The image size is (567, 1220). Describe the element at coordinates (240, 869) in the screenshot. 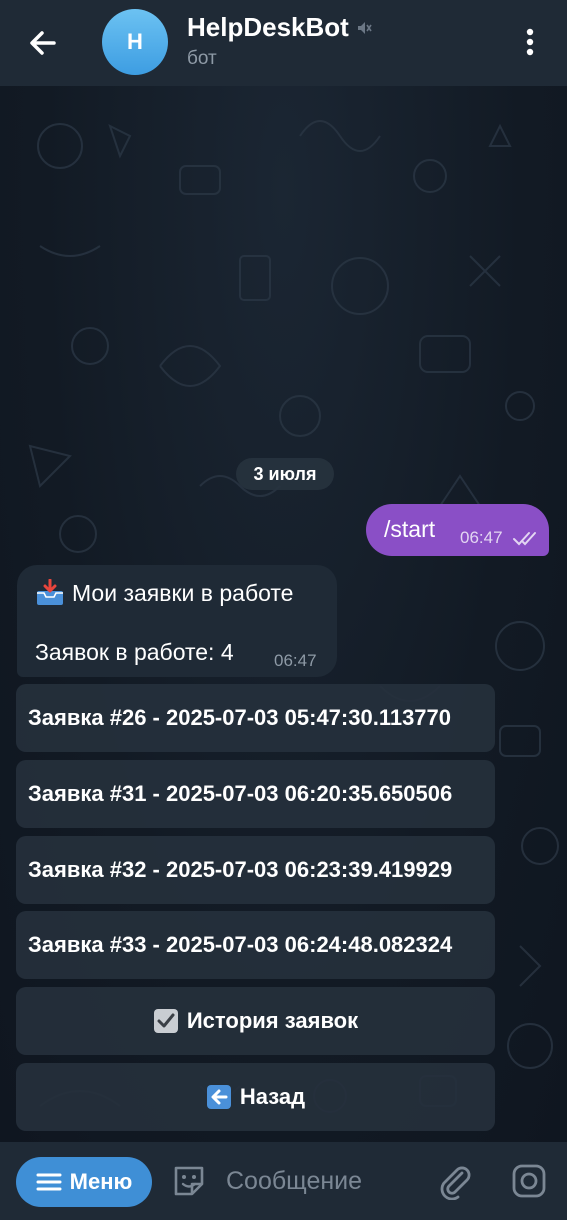

I see `button-label: Заявка #32 - 2025-07-03 06:23:39.419929` at that location.